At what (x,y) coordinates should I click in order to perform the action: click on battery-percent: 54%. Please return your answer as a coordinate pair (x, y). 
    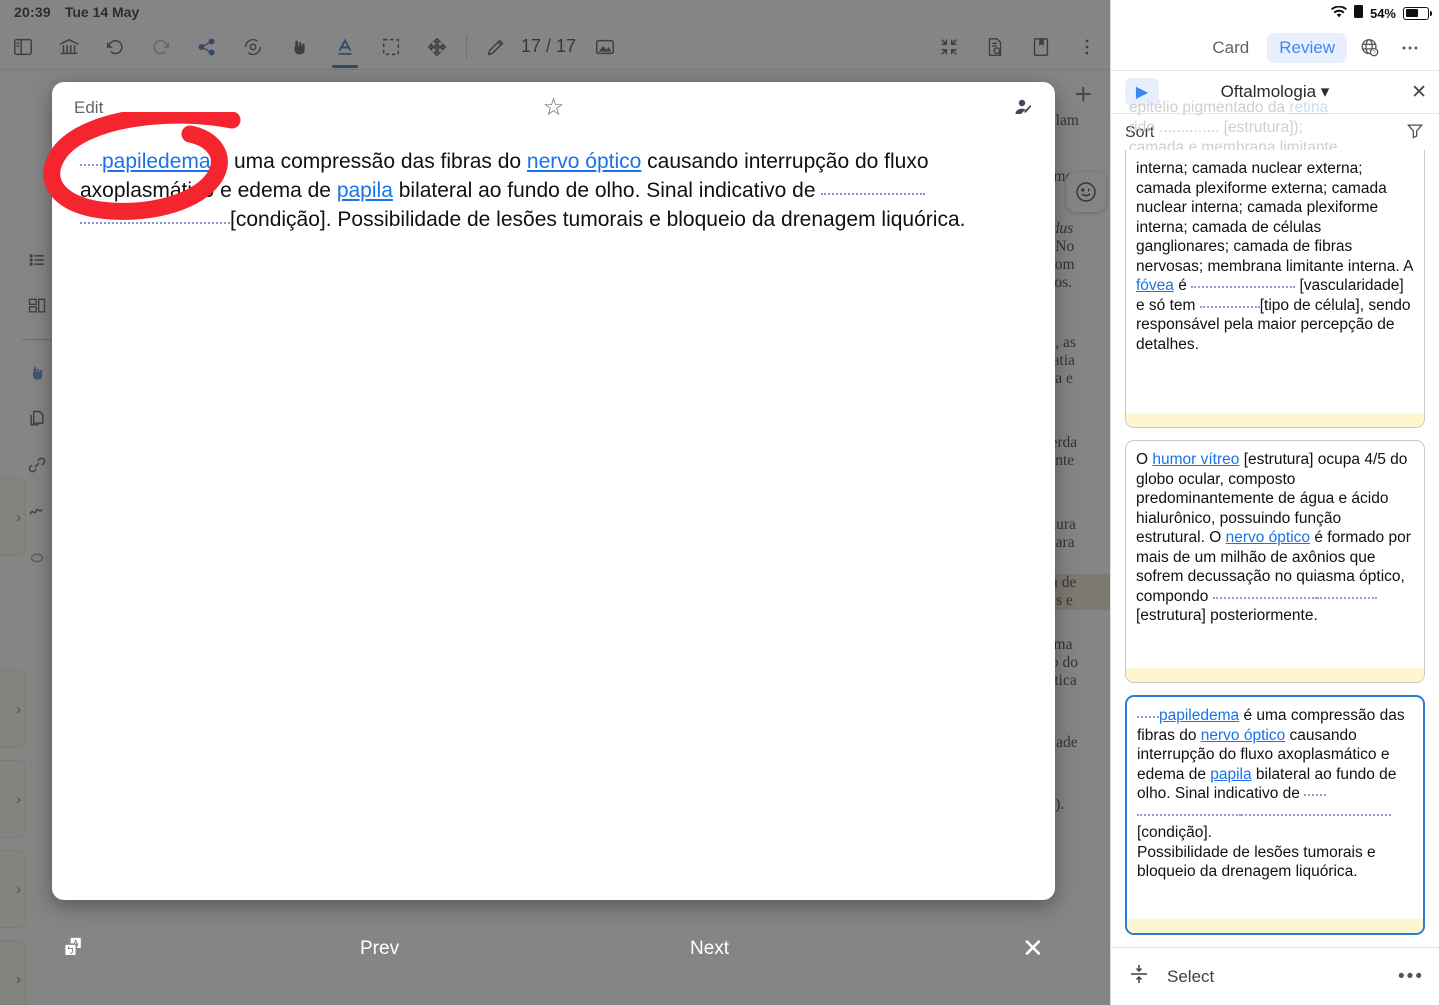
    Looking at the image, I should click on (1382, 13).